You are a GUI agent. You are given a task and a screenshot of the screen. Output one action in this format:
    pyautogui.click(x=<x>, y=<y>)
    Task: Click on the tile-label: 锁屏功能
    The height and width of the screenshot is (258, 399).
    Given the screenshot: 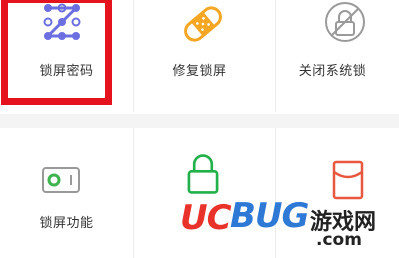 What is the action you would take?
    pyautogui.click(x=66, y=223)
    